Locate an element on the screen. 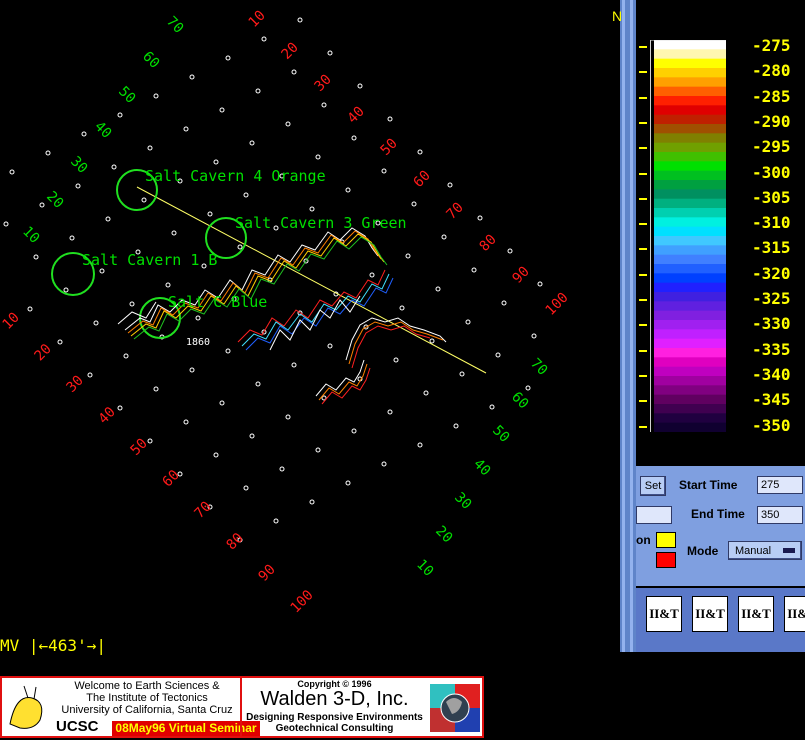 The image size is (805, 740). axis-label-right-top: 90 is located at coordinates (521, 275).